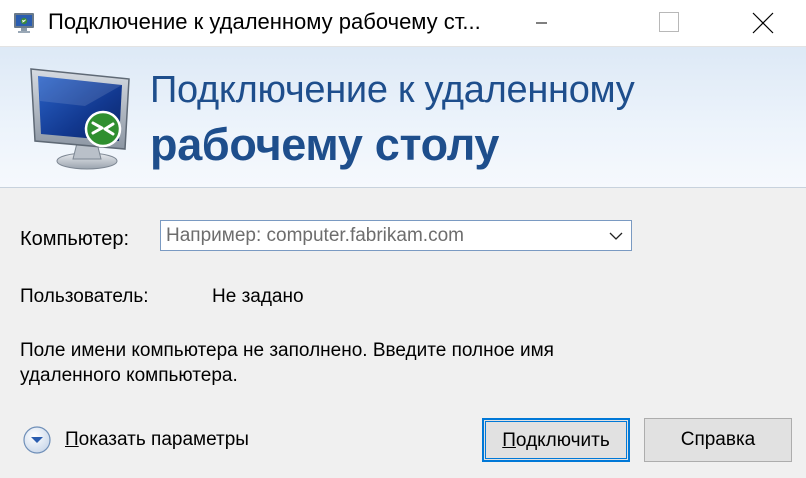 The height and width of the screenshot is (478, 806). Describe the element at coordinates (616, 236) in the screenshot. I see `chevron-down-icon` at that location.